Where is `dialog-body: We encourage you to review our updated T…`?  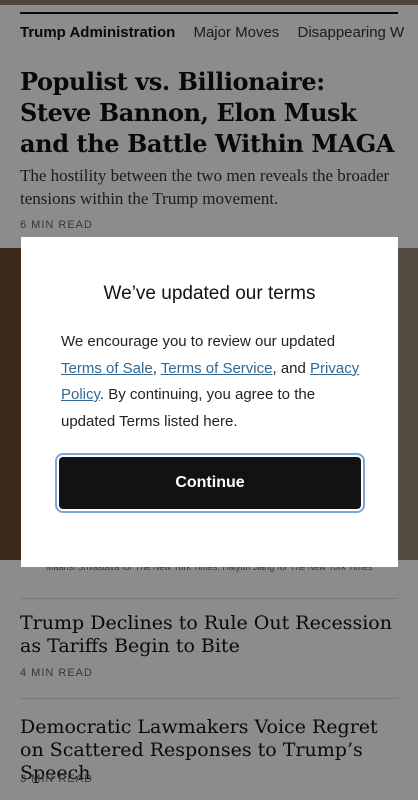 dialog-body: We encourage you to review our updated T… is located at coordinates (210, 381).